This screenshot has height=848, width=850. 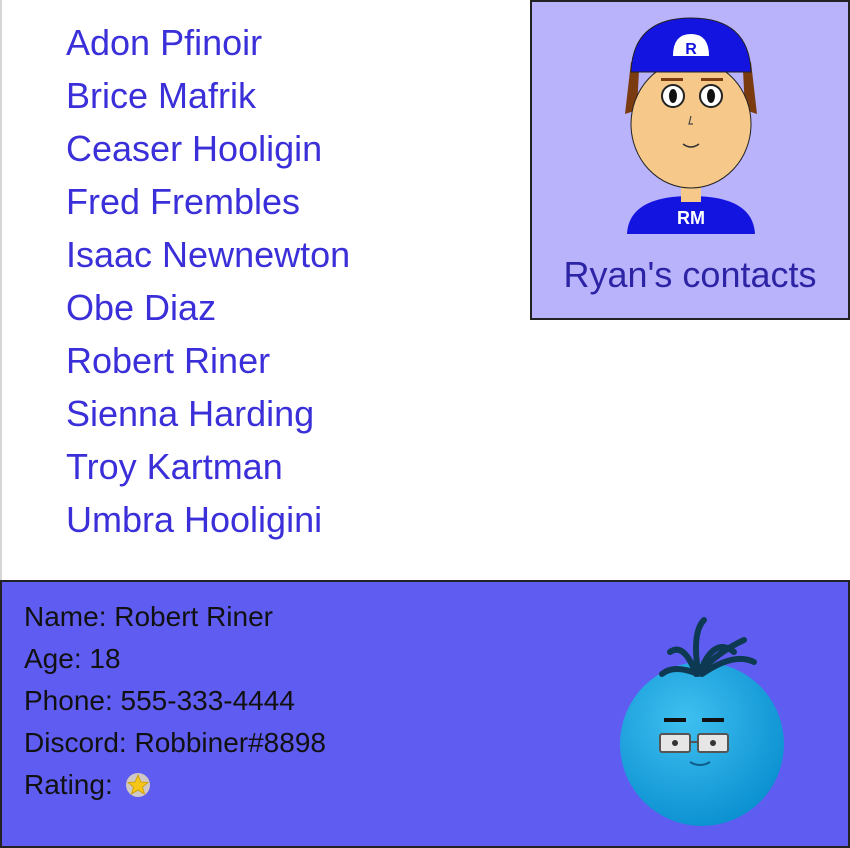 What do you see at coordinates (53, 658) in the screenshot?
I see `detail-age-label: Age:` at bounding box center [53, 658].